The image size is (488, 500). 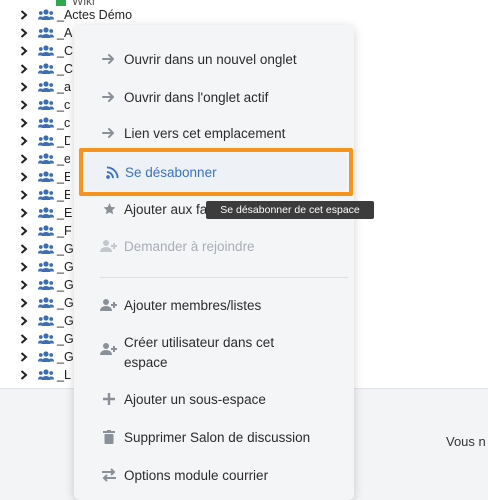 What do you see at coordinates (109, 437) in the screenshot?
I see `trash-icon` at bounding box center [109, 437].